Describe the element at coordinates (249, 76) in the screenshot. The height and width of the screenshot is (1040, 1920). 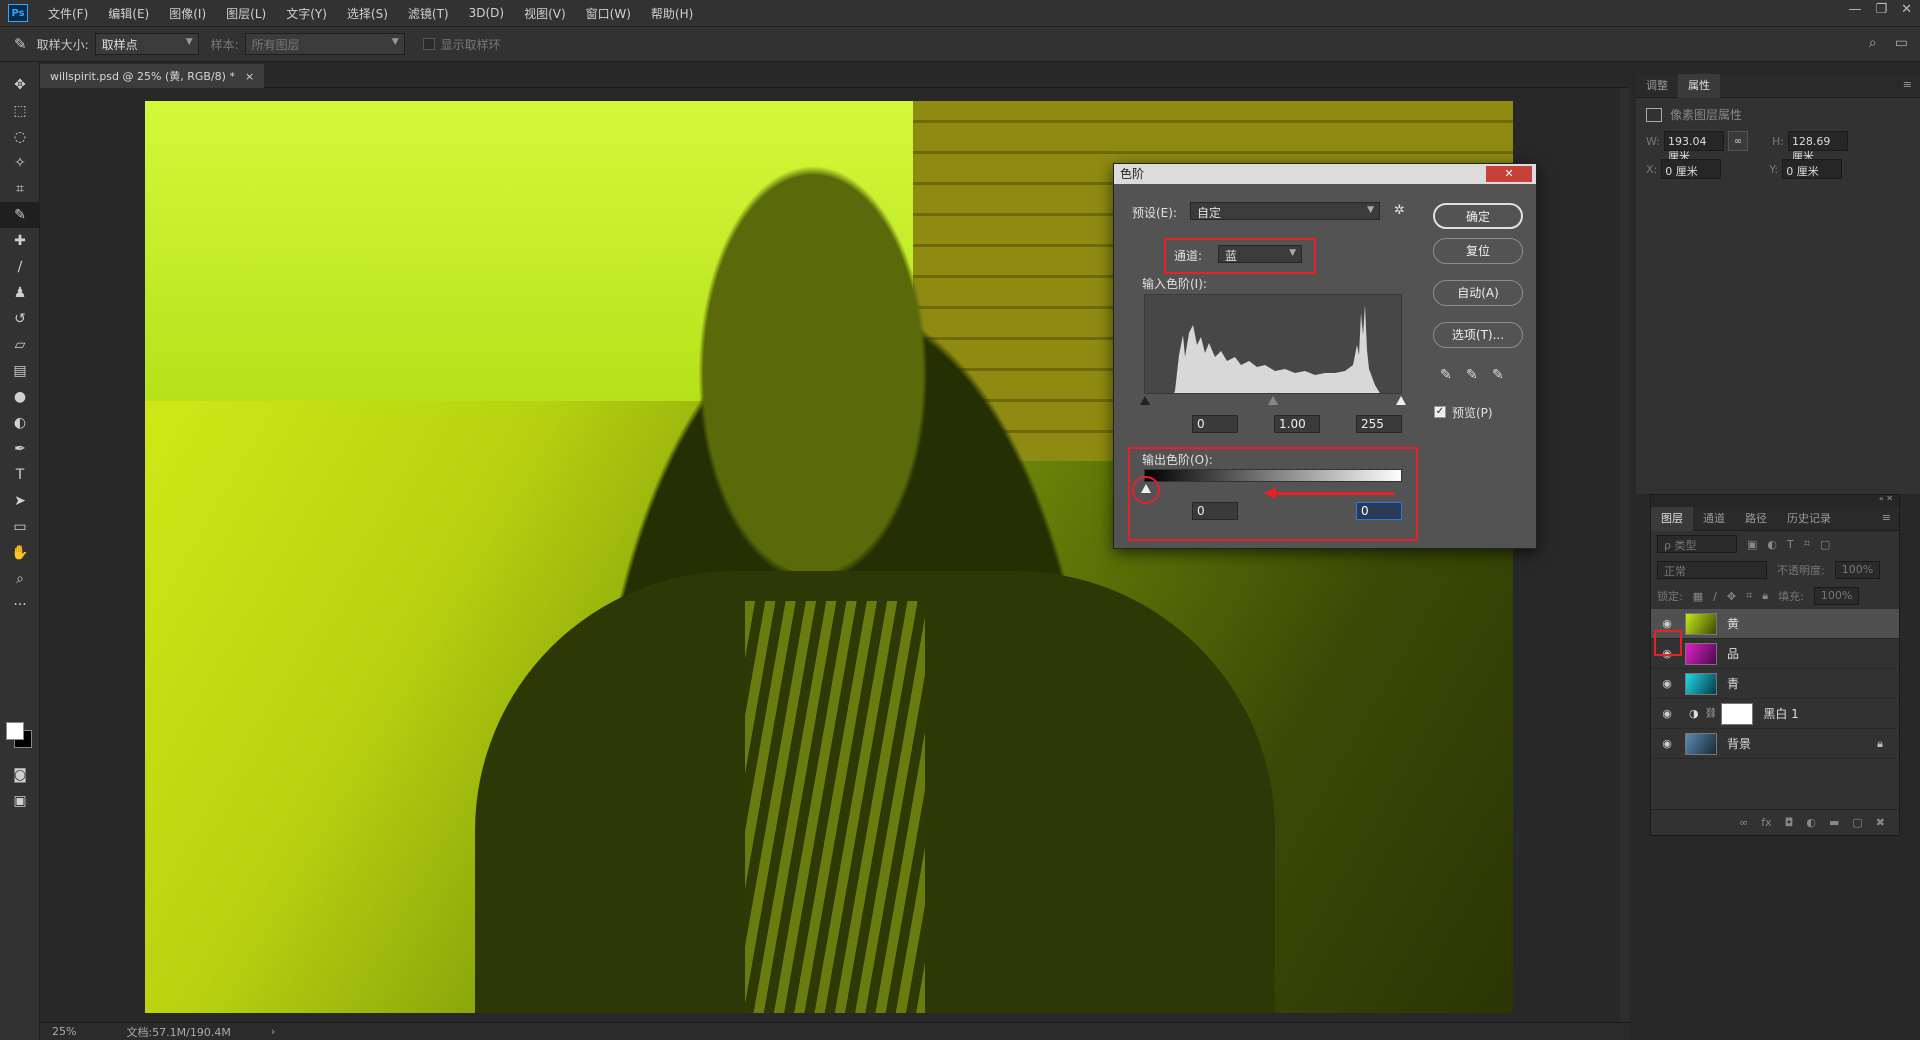
I see `close-tab-icon: ×` at that location.